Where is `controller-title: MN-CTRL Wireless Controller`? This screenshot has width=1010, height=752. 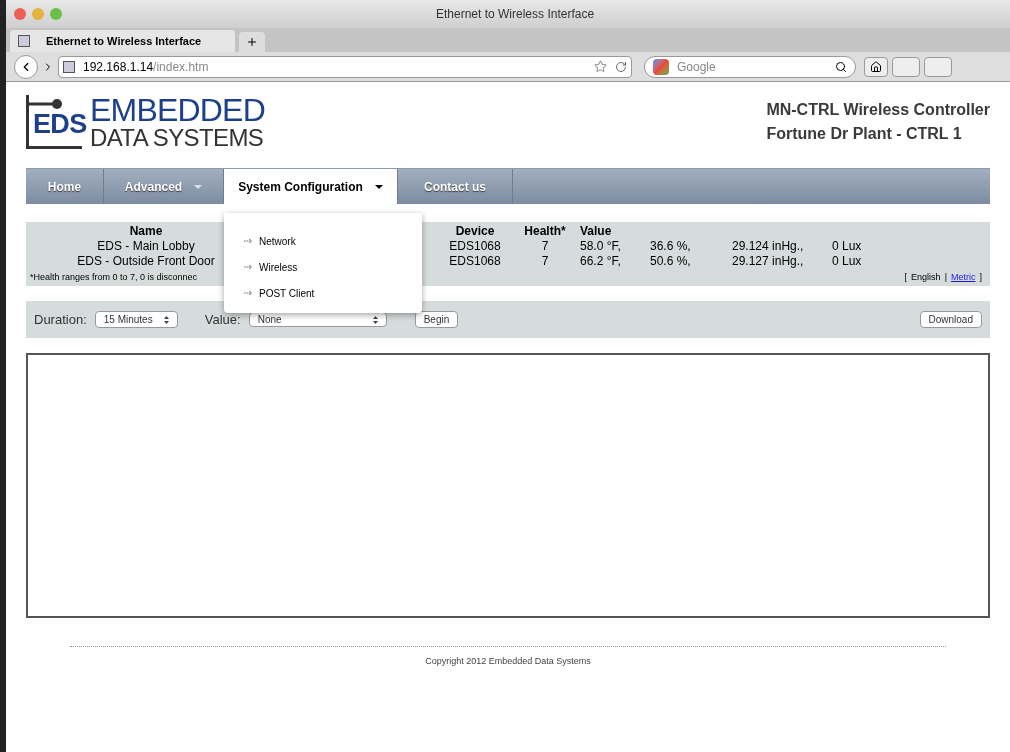 controller-title: MN-CTRL Wireless Controller is located at coordinates (878, 110).